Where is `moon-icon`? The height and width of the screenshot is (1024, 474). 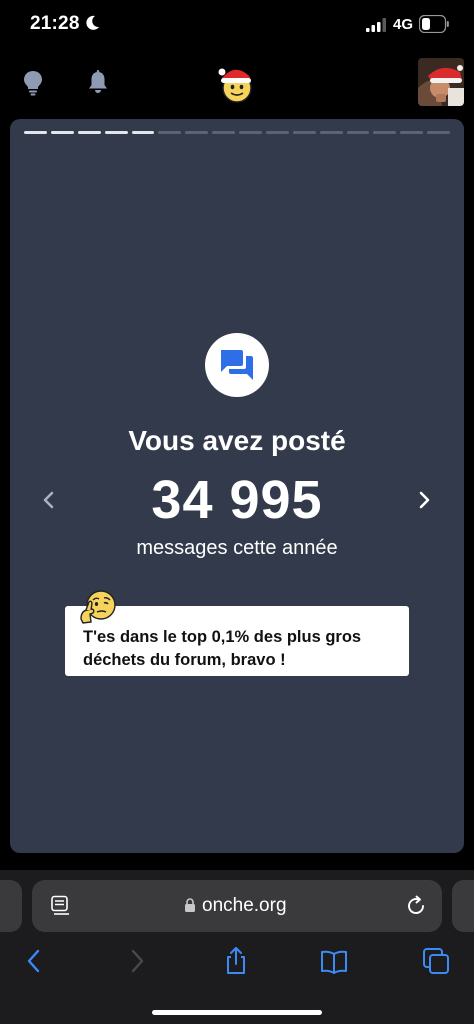
moon-icon is located at coordinates (92, 22).